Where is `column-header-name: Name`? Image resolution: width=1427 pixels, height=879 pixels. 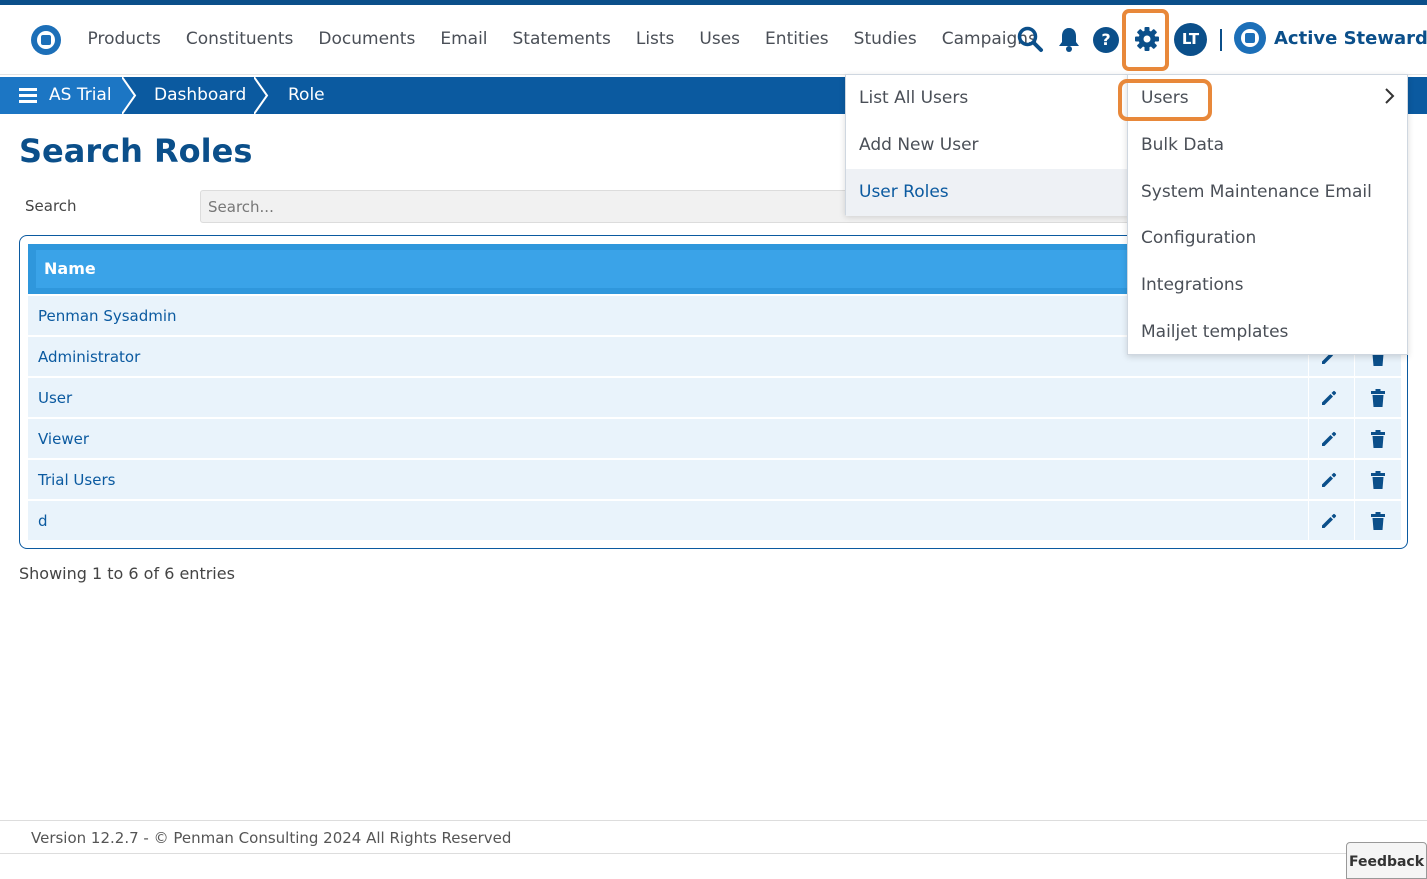
column-header-name: Name is located at coordinates (586, 269).